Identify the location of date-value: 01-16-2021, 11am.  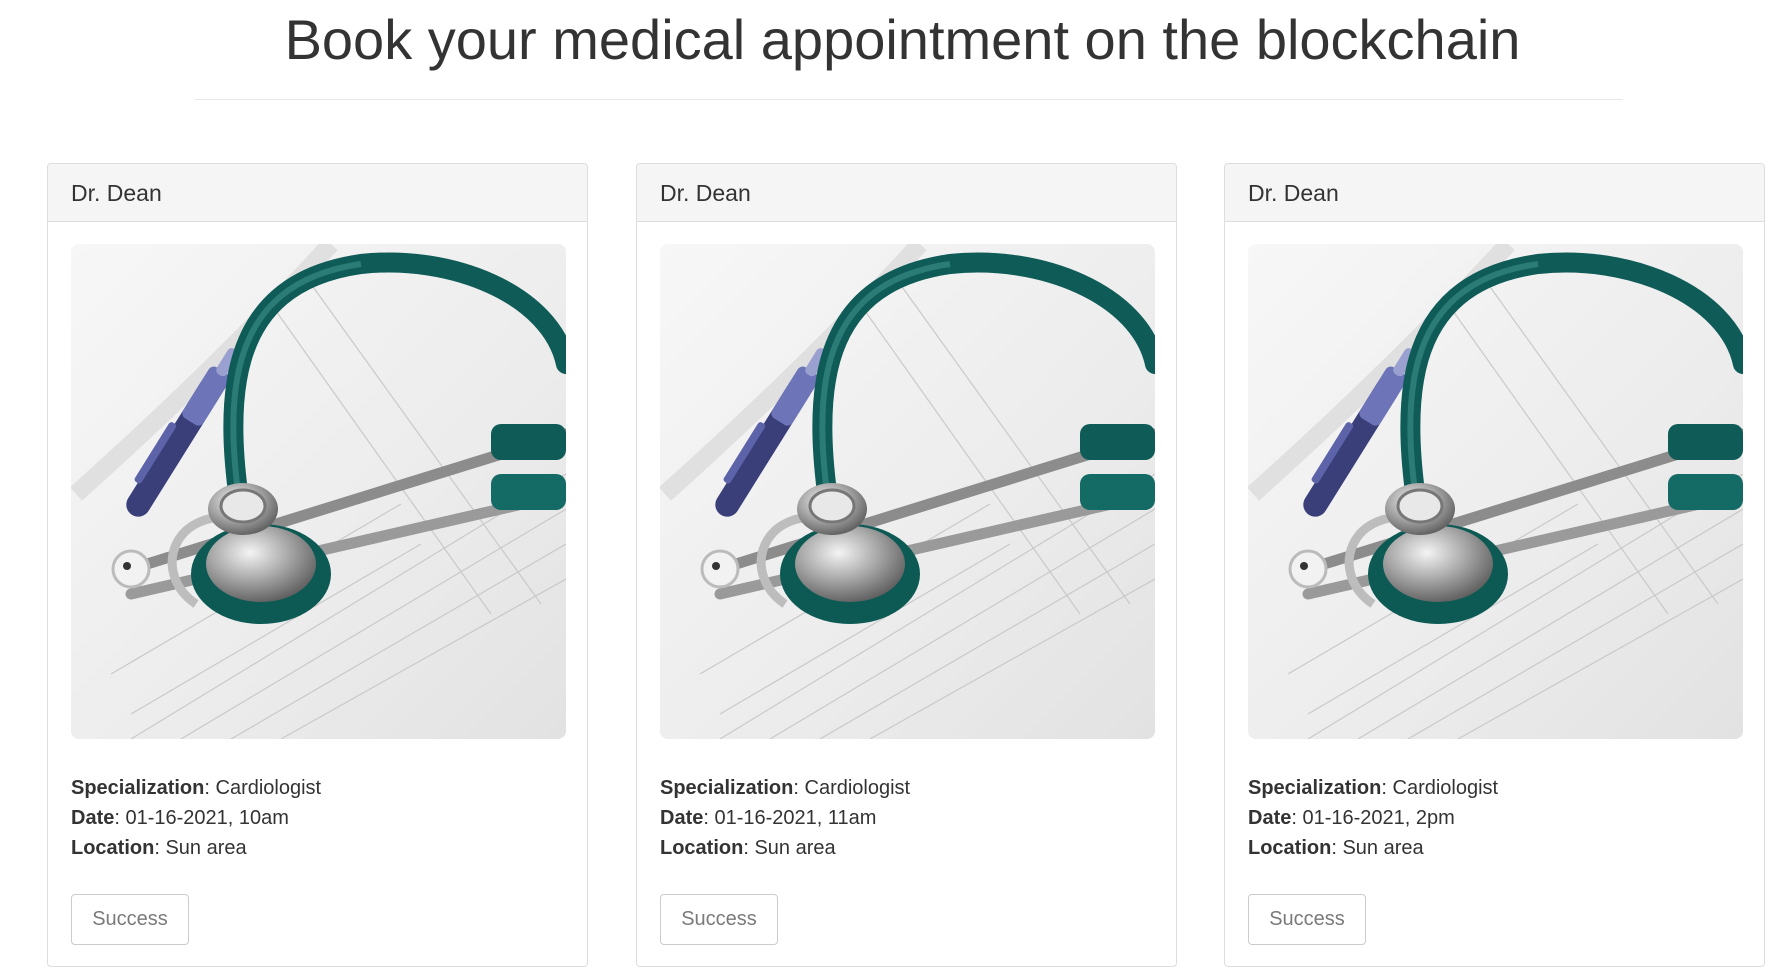
(795, 818).